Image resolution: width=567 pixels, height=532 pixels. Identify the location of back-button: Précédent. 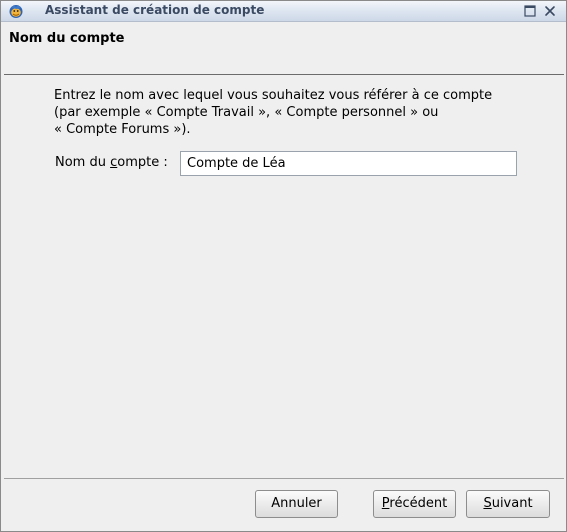
(414, 504).